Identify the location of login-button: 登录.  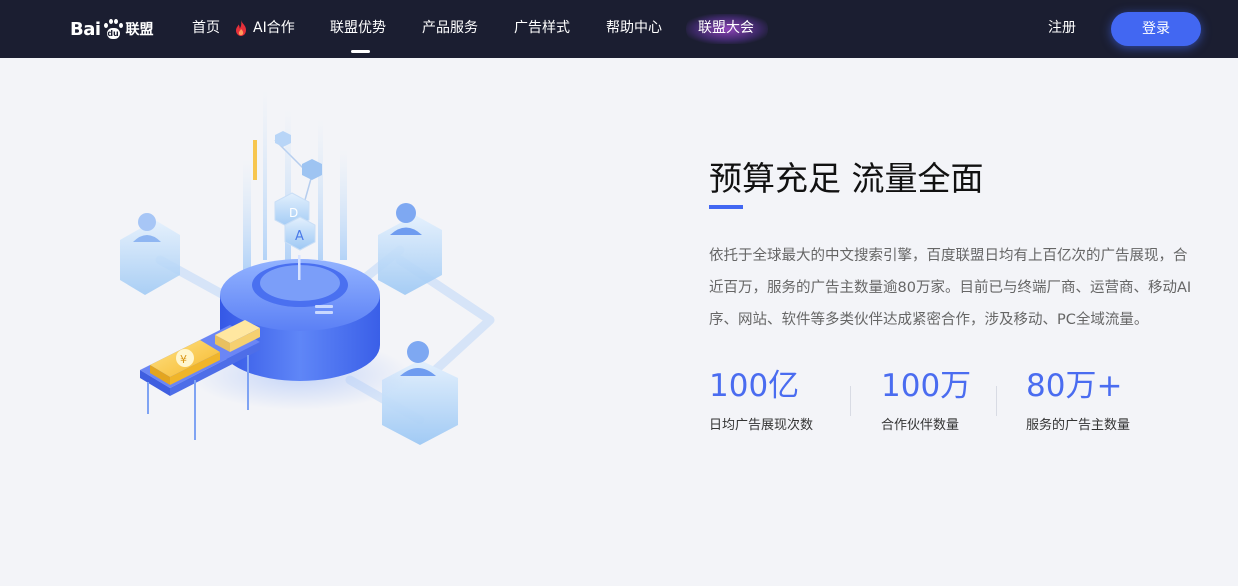
(1156, 29).